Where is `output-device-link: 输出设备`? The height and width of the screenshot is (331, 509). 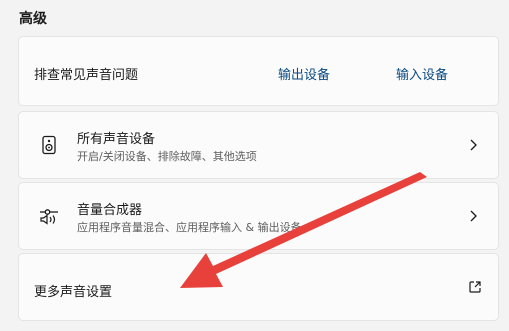 output-device-link: 输出设备 is located at coordinates (304, 73).